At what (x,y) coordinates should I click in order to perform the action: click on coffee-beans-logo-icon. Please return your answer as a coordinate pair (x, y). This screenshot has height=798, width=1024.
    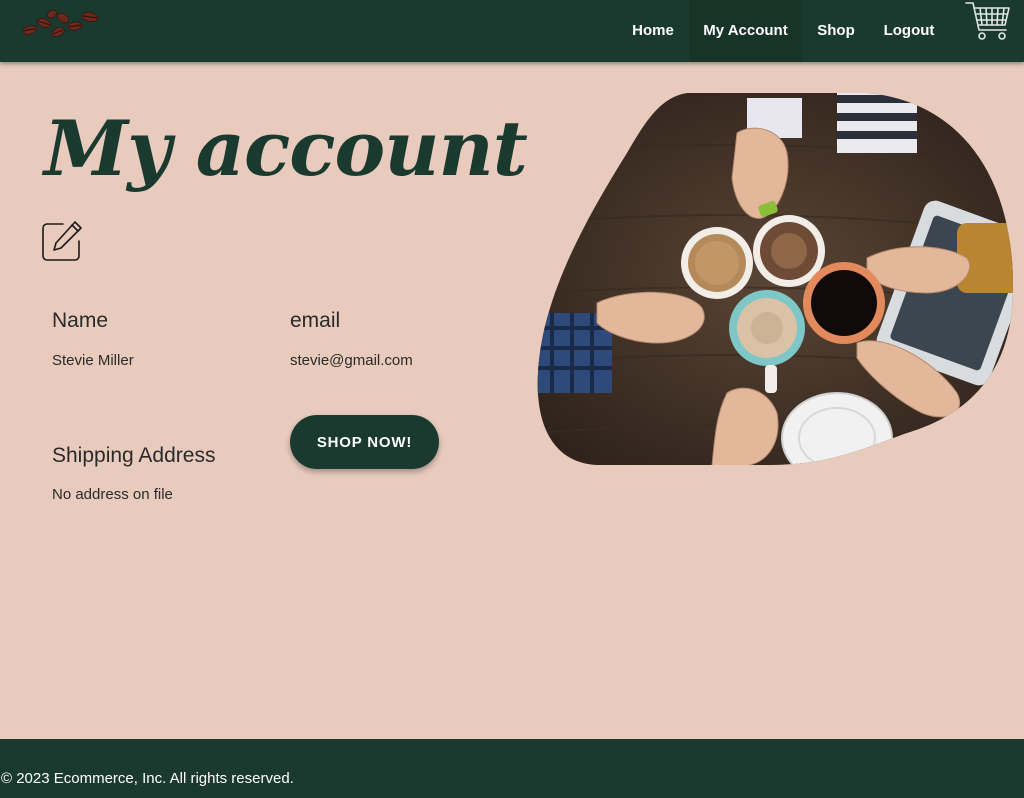
    Looking at the image, I should click on (61, 24).